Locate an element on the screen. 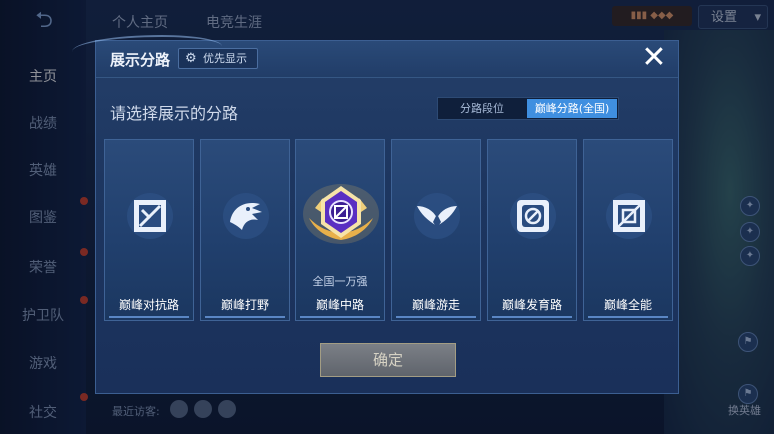 This screenshot has width=774, height=434. roam-icon is located at coordinates (437, 216).